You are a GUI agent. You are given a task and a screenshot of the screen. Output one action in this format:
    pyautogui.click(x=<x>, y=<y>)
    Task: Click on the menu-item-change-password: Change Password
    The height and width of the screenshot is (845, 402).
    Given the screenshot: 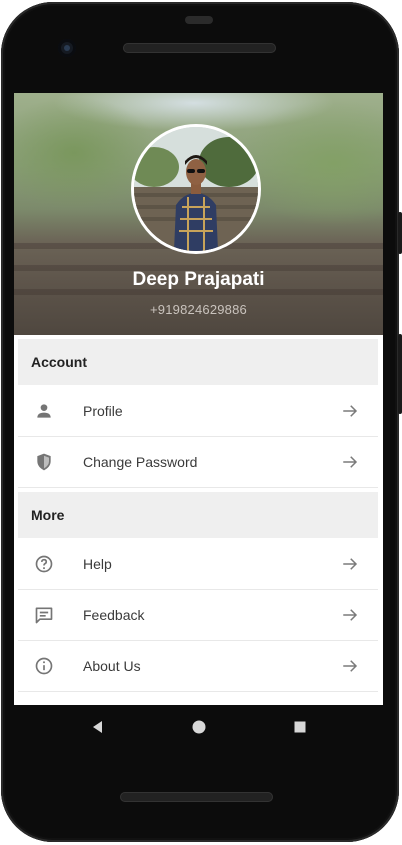 What is the action you would take?
    pyautogui.click(x=198, y=462)
    